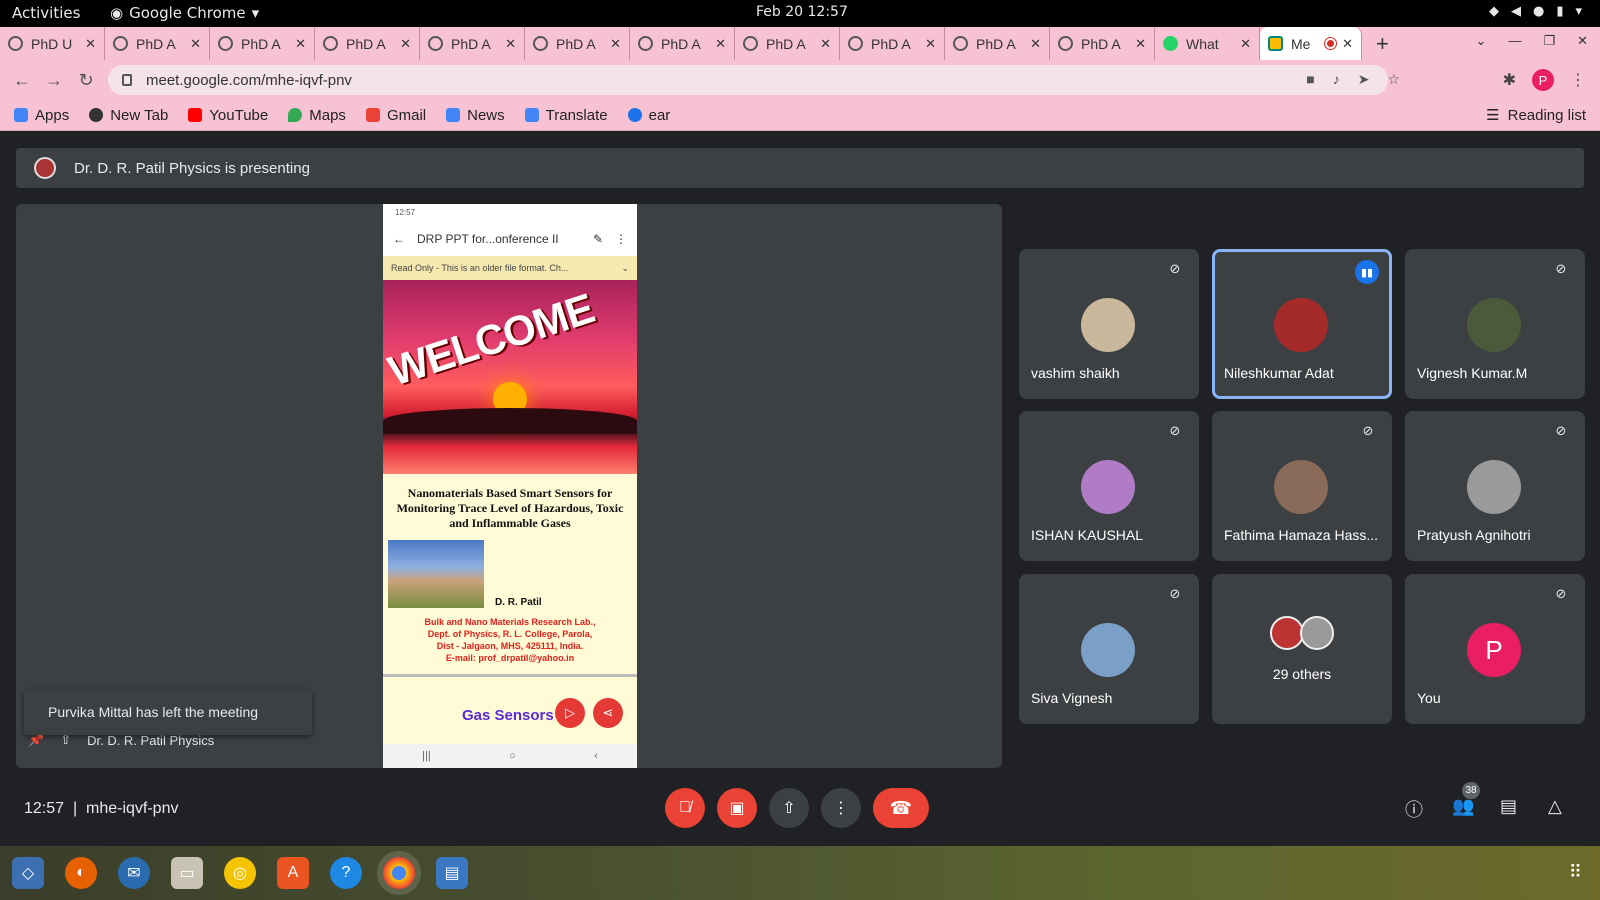 This screenshot has width=1600, height=900. I want to click on whatsapp-icon, so click(1170, 43).